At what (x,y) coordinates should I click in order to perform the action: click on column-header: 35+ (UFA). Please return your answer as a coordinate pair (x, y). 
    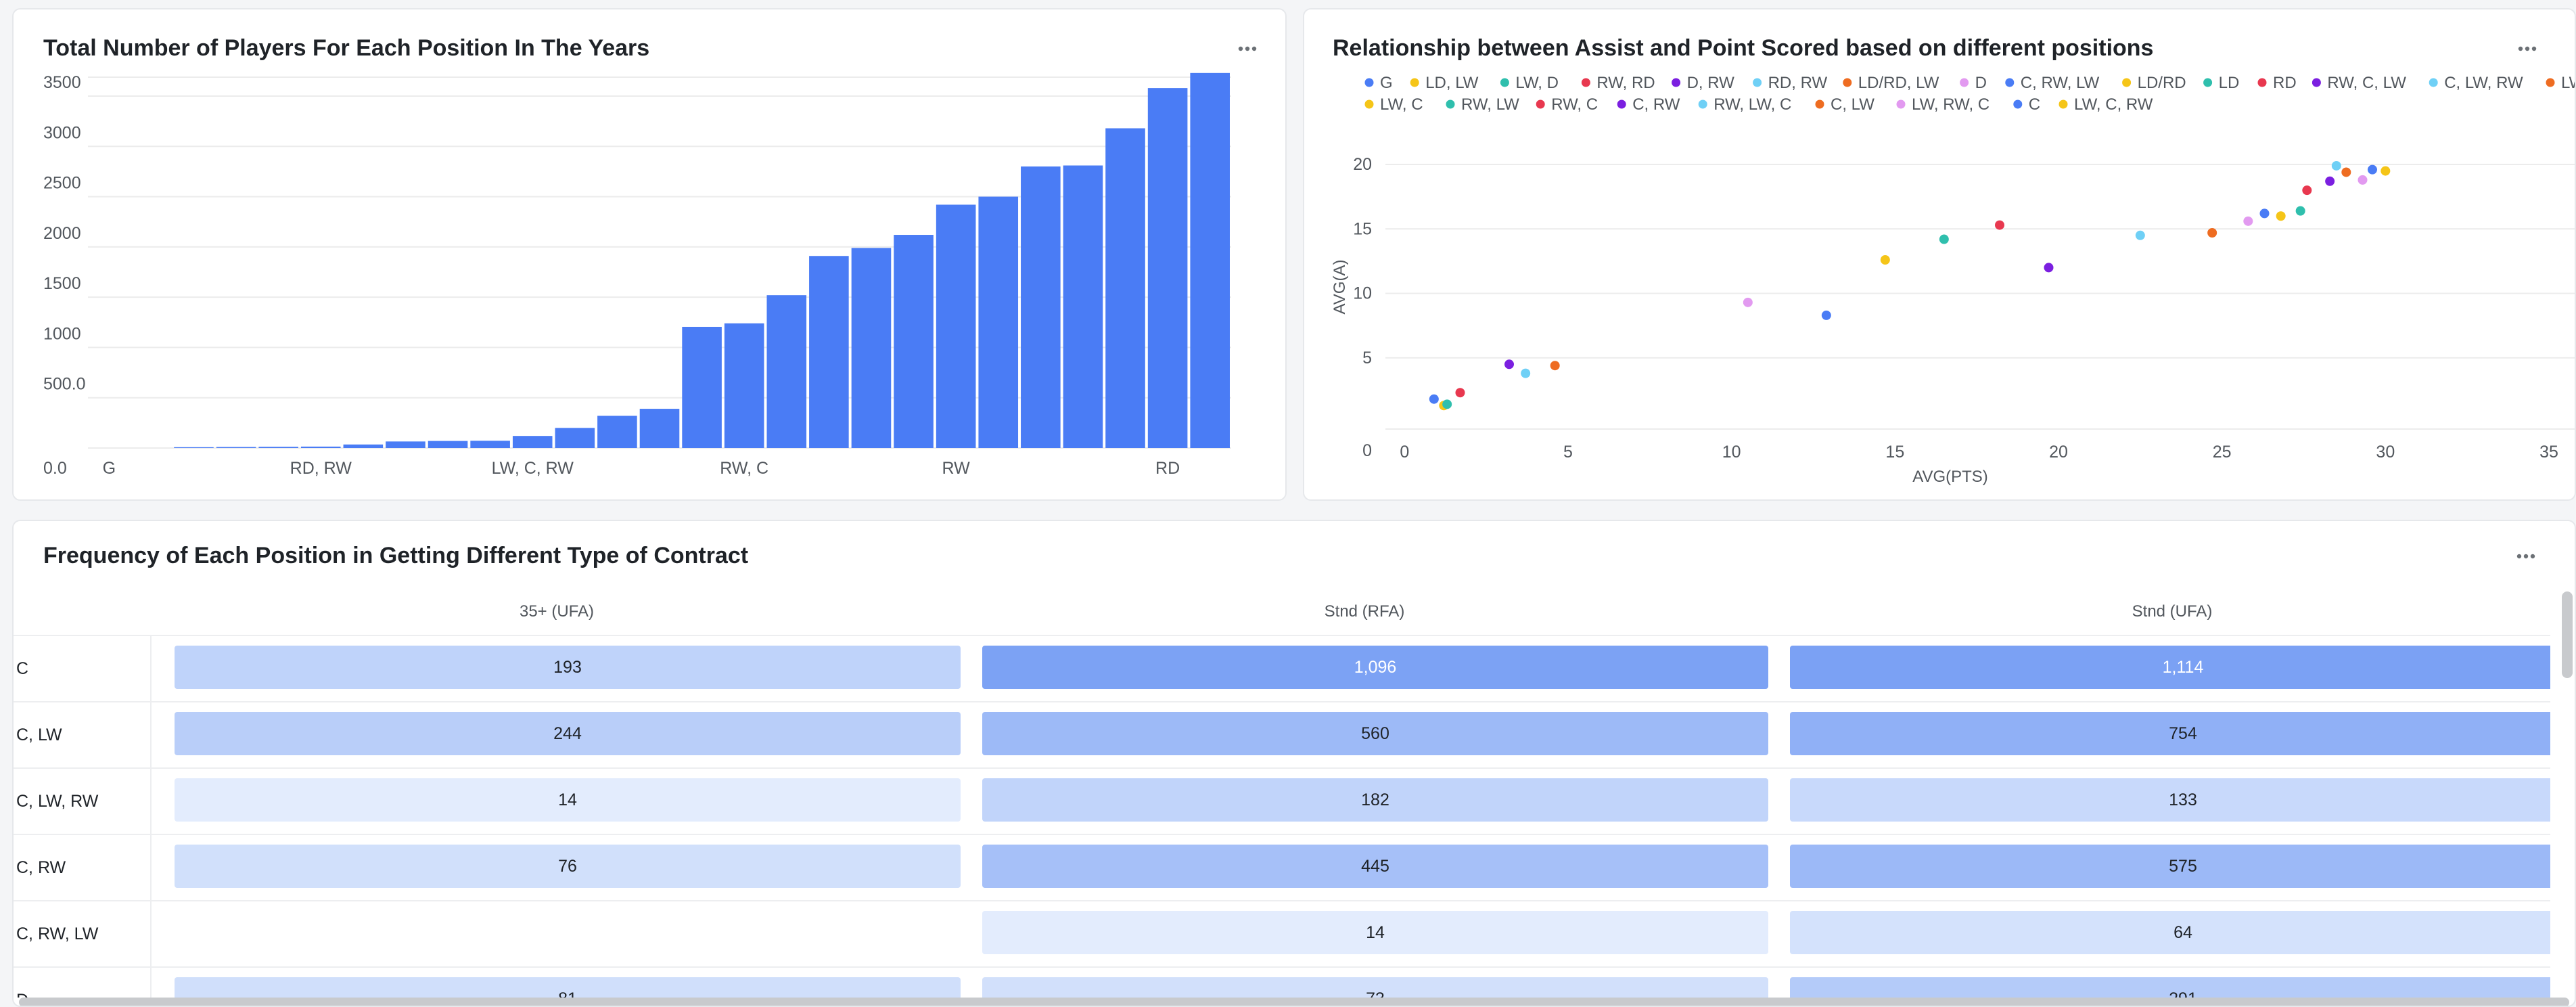
    Looking at the image, I should click on (557, 612).